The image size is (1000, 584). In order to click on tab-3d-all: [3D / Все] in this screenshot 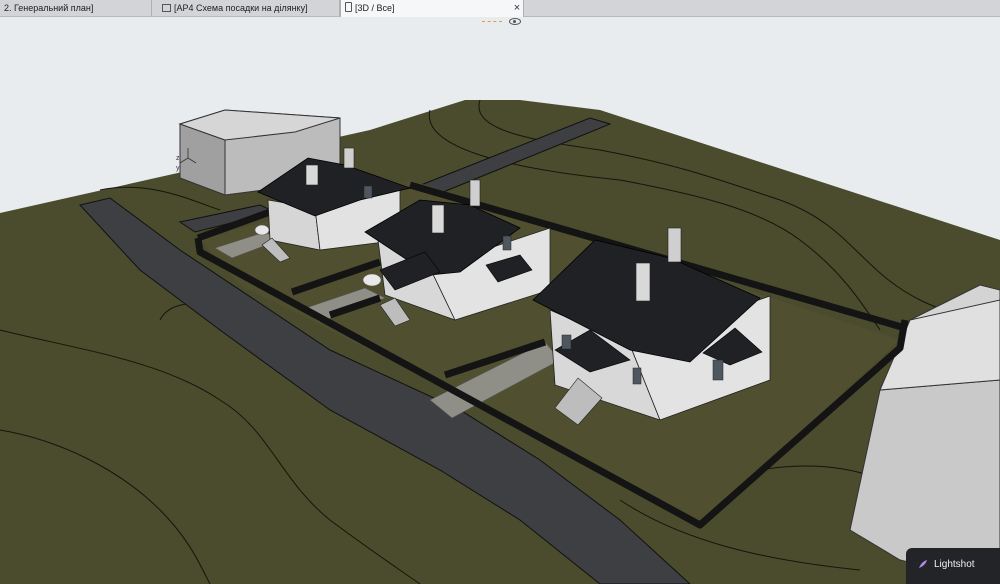, I will do `click(432, 8)`.